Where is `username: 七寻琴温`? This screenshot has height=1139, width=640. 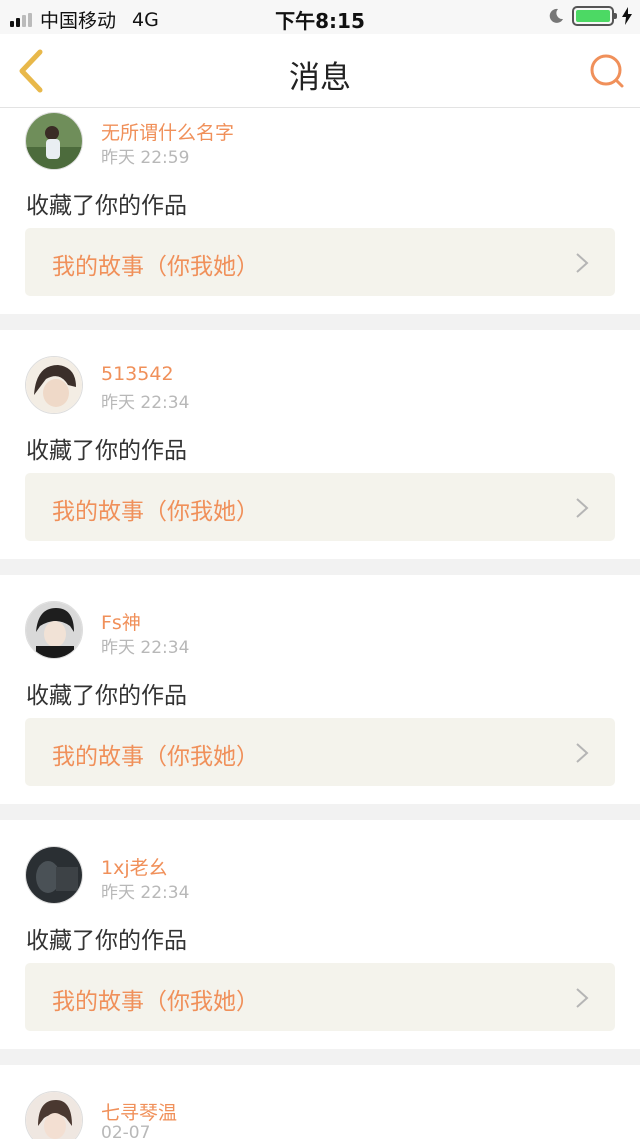
username: 七寻琴温 is located at coordinates (139, 1111).